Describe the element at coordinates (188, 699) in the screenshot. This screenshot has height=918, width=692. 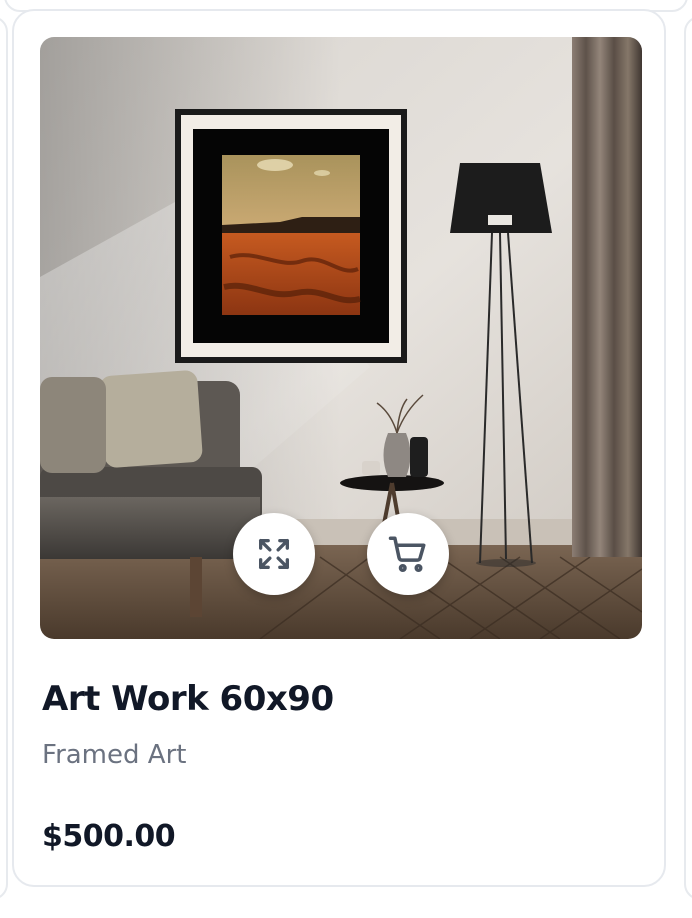
I see `product-title: Art Work 60x90` at that location.